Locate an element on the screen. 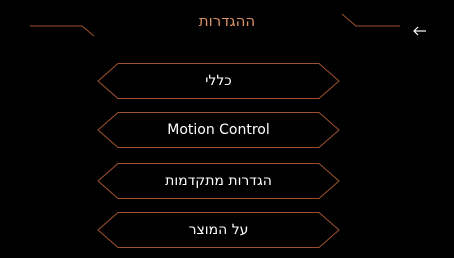 This screenshot has height=258, width=454. motion-control-button: Motion Control is located at coordinates (218, 130).